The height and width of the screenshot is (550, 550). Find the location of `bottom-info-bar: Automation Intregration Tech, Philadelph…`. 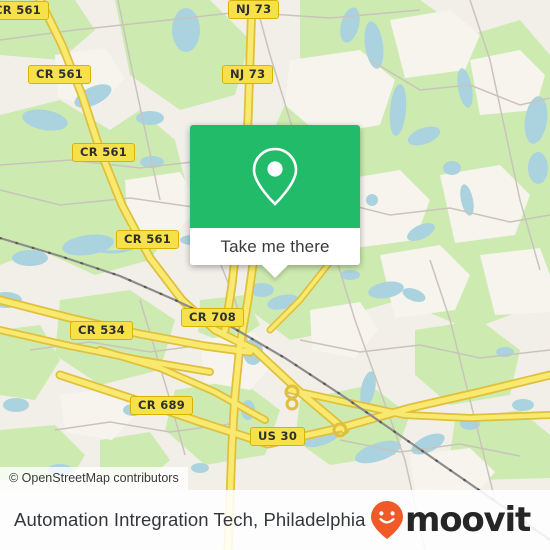

bottom-info-bar: Automation Intregration Tech, Philadelph… is located at coordinates (275, 520).